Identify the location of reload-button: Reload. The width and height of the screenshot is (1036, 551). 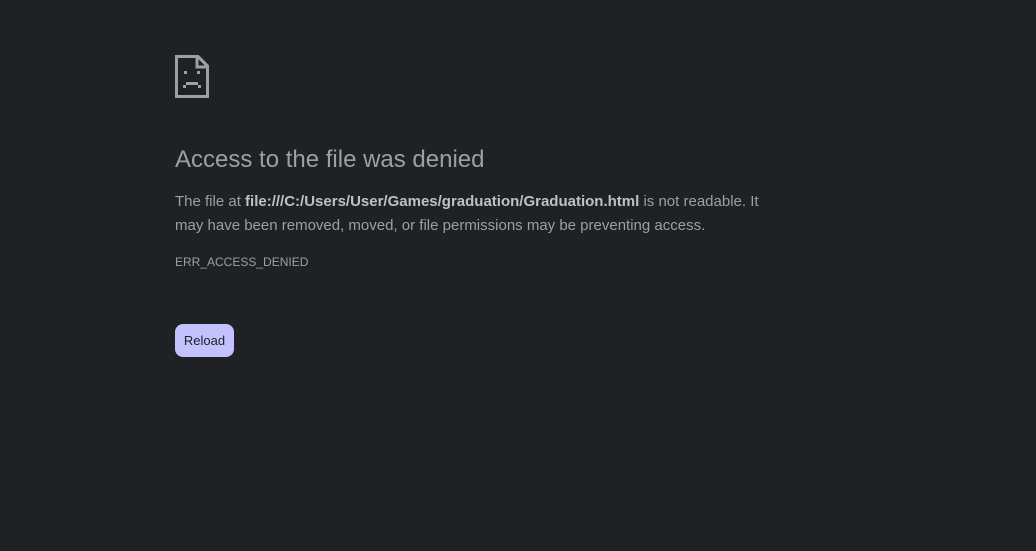
(204, 340).